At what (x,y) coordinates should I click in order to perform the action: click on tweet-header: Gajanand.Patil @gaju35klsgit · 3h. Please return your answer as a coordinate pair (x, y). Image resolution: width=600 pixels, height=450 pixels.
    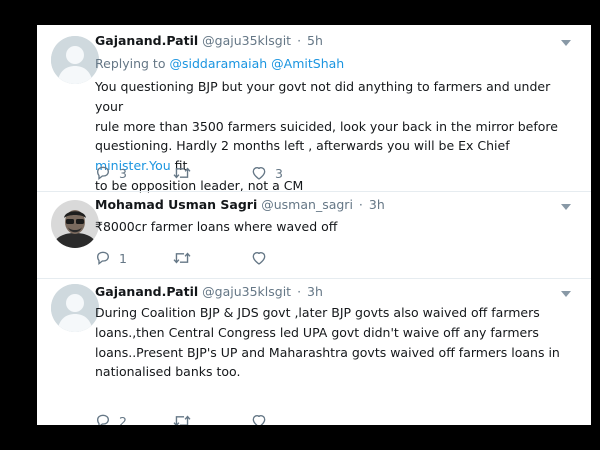
    Looking at the image, I should click on (209, 291).